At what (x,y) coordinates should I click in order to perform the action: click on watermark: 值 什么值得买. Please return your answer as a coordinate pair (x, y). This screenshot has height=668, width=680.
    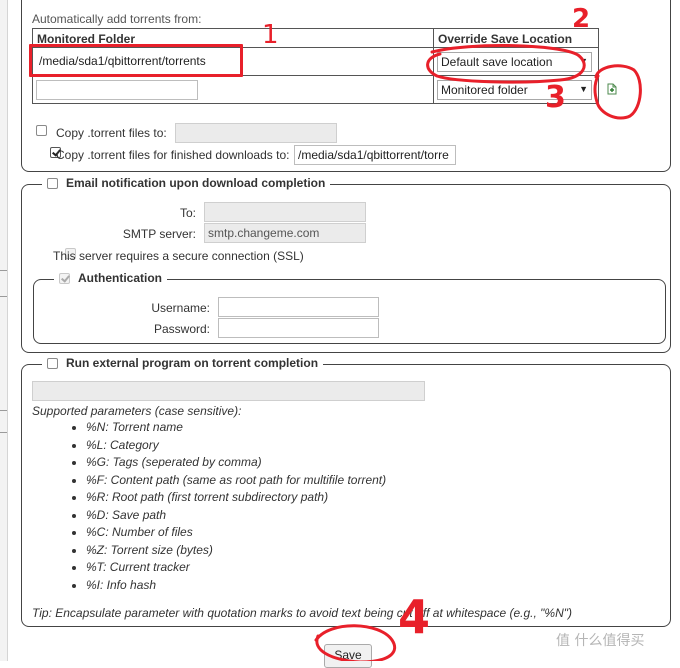
    Looking at the image, I should click on (600, 641).